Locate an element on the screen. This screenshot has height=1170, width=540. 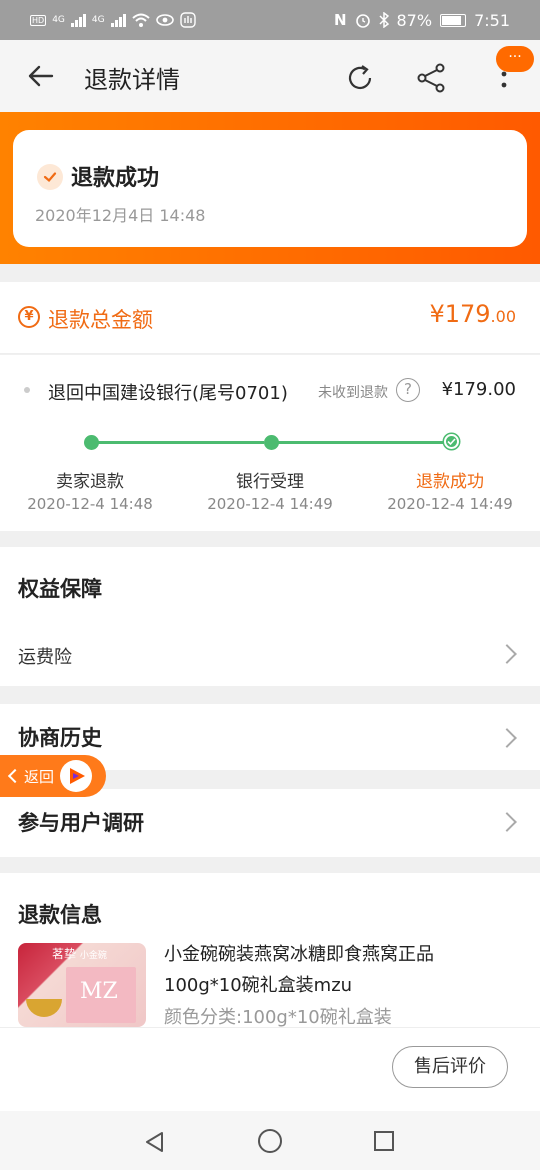
refund-destination: 退回中国建设银行(尾号0701) is located at coordinates (168, 393).